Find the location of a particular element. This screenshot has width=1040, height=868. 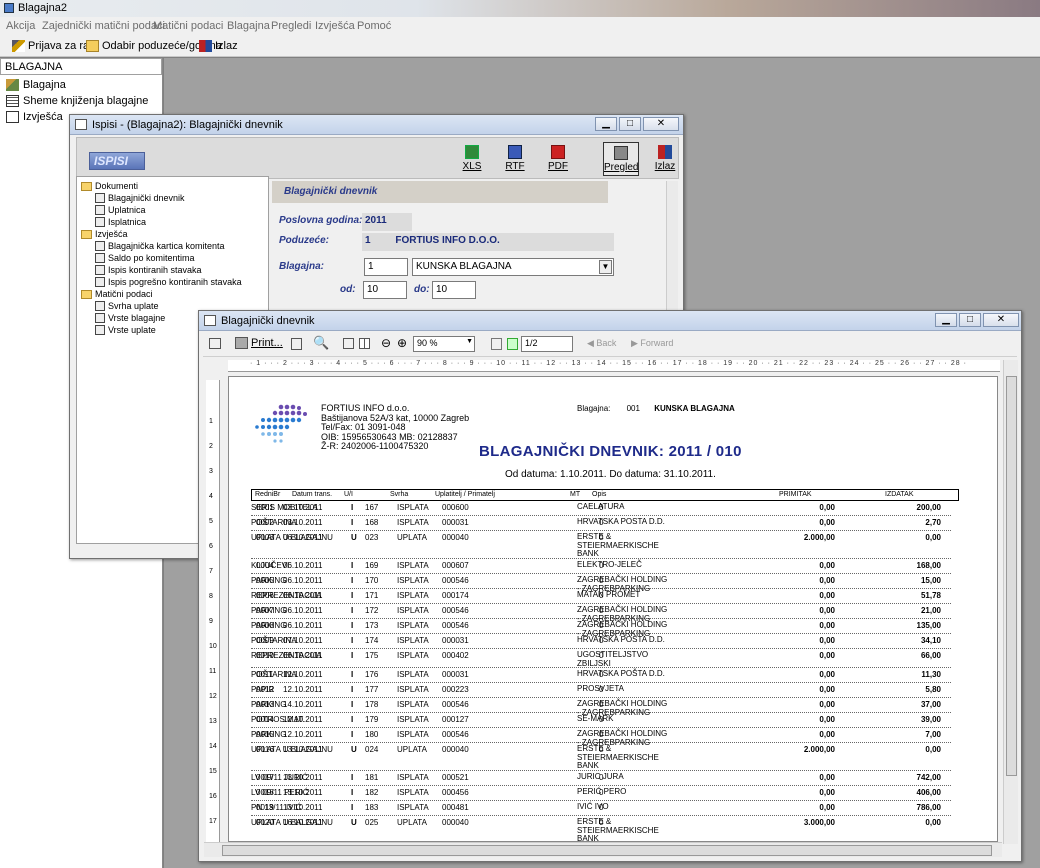

sidebar-toggle-icon is located at coordinates (215, 343).